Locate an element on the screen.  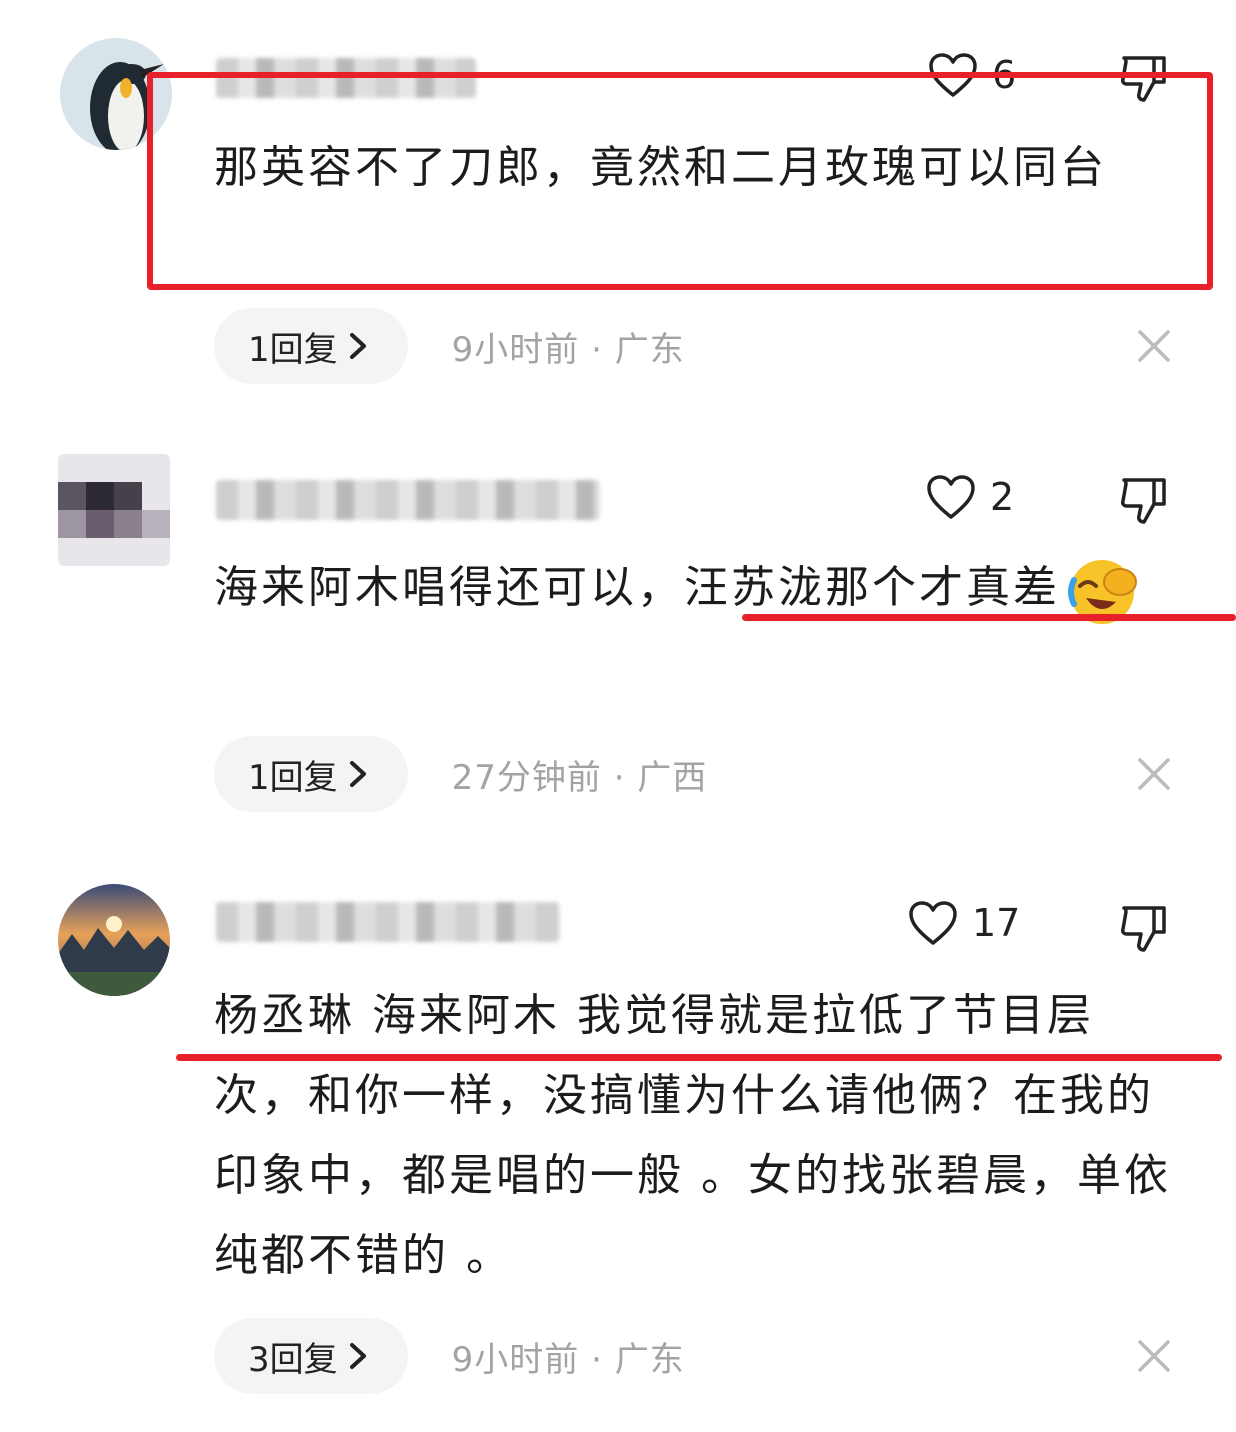
comment-text-body: 海来阿木唱得还可以，汪苏泷那个才真差 is located at coordinates (637, 587).